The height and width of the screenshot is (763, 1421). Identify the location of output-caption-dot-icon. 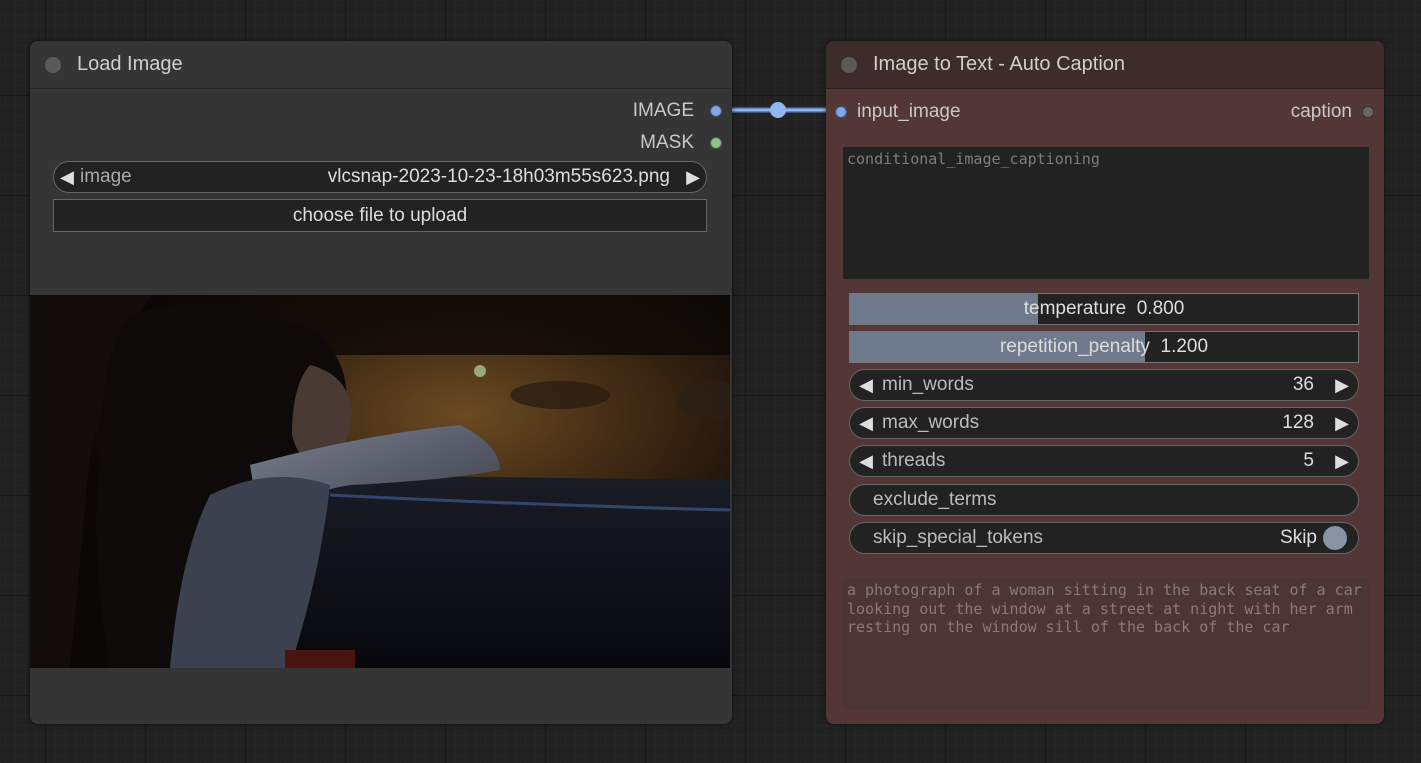
(1368, 112).